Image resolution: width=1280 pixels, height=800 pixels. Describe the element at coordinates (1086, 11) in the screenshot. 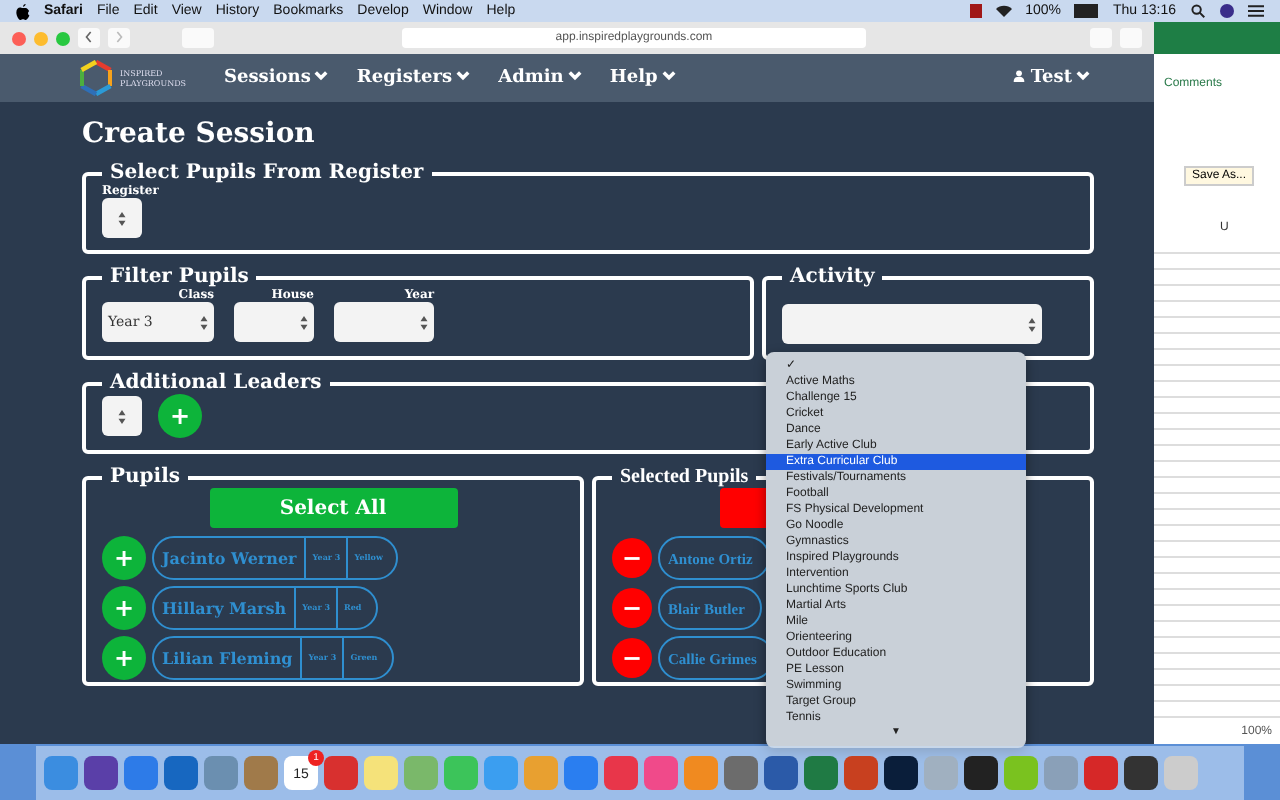

I see `battery-icon` at that location.